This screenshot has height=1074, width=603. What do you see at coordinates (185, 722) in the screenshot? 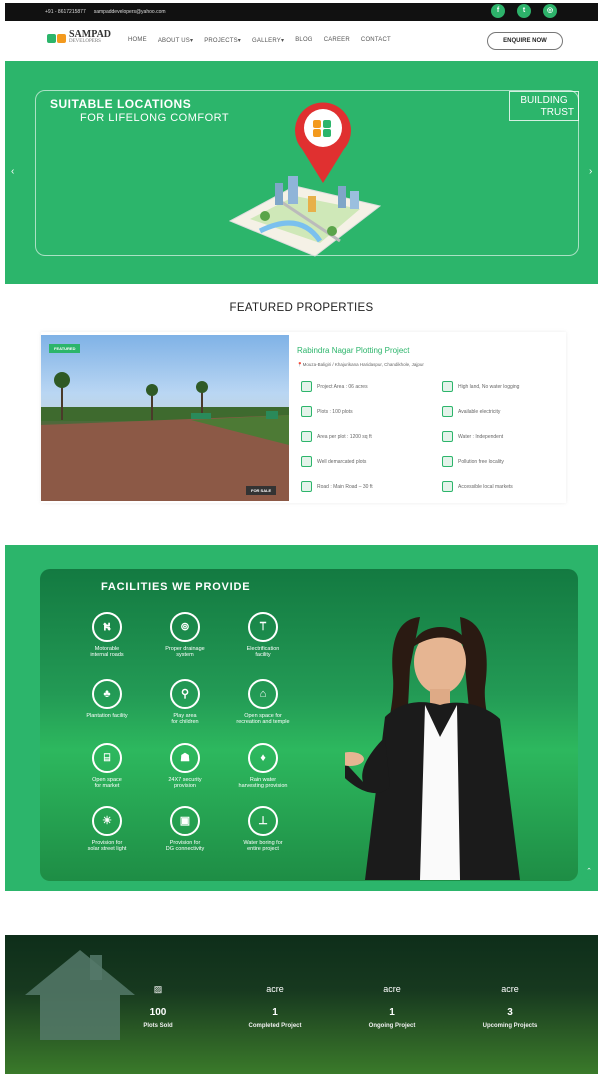
I see `facility-label: for children` at bounding box center [185, 722].